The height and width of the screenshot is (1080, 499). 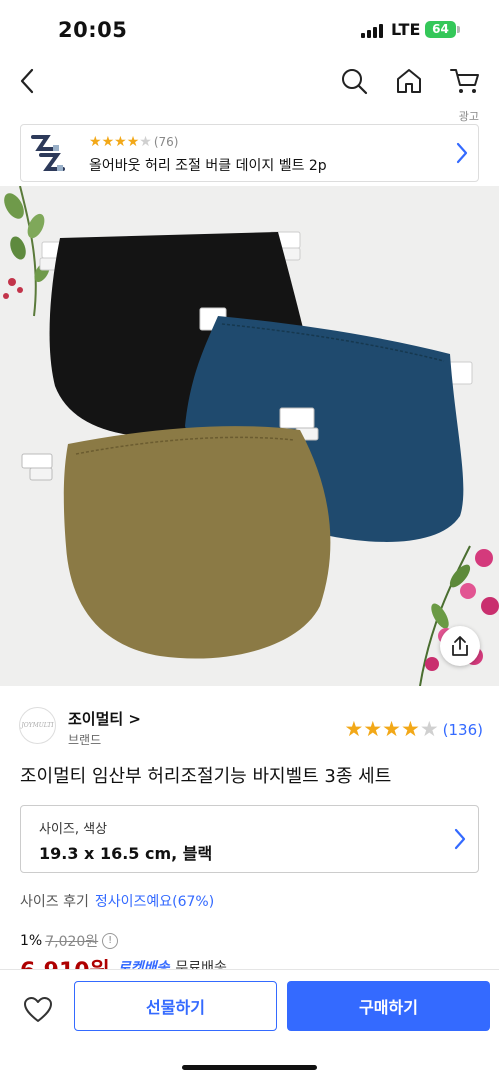 What do you see at coordinates (206, 776) in the screenshot?
I see `product-title: 조이멀티 임산부 허리조절기능 바지벨트 3종 세트` at bounding box center [206, 776].